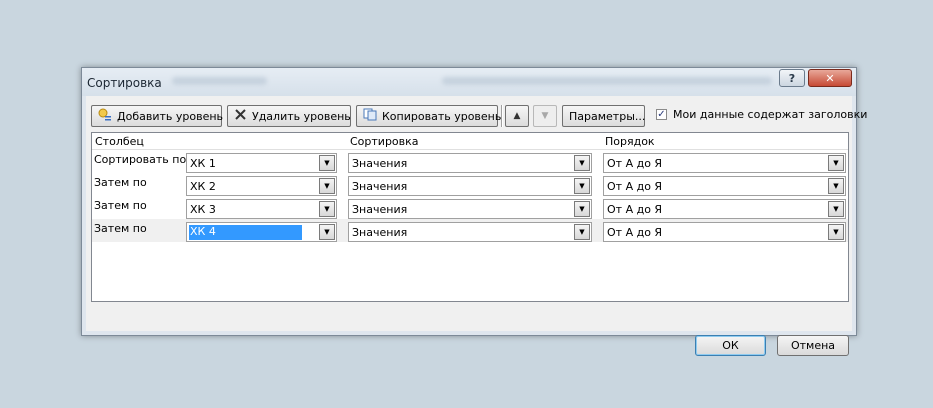  What do you see at coordinates (170, 116) in the screenshot?
I see `add-level-label: Добавить уровень` at bounding box center [170, 116].